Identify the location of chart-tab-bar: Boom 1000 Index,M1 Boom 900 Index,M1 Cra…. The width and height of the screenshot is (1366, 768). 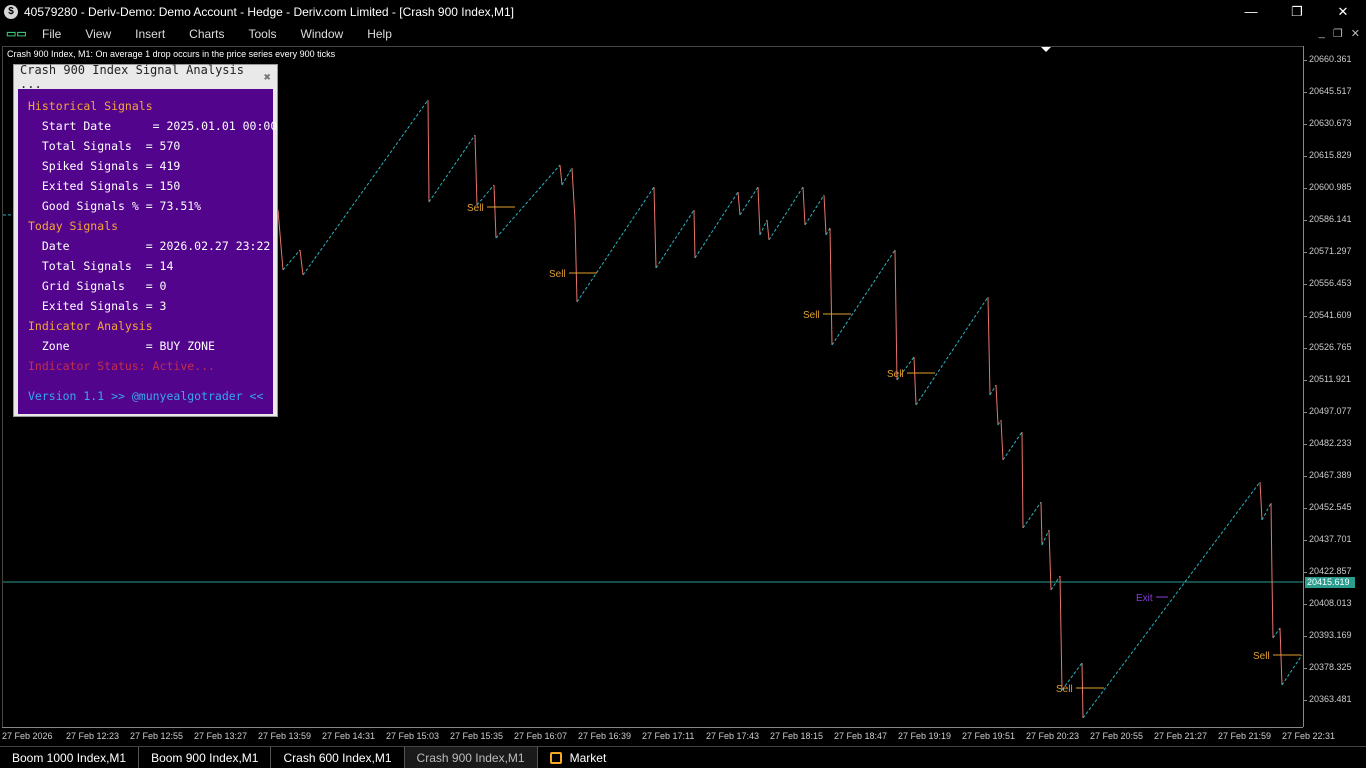
(683, 757).